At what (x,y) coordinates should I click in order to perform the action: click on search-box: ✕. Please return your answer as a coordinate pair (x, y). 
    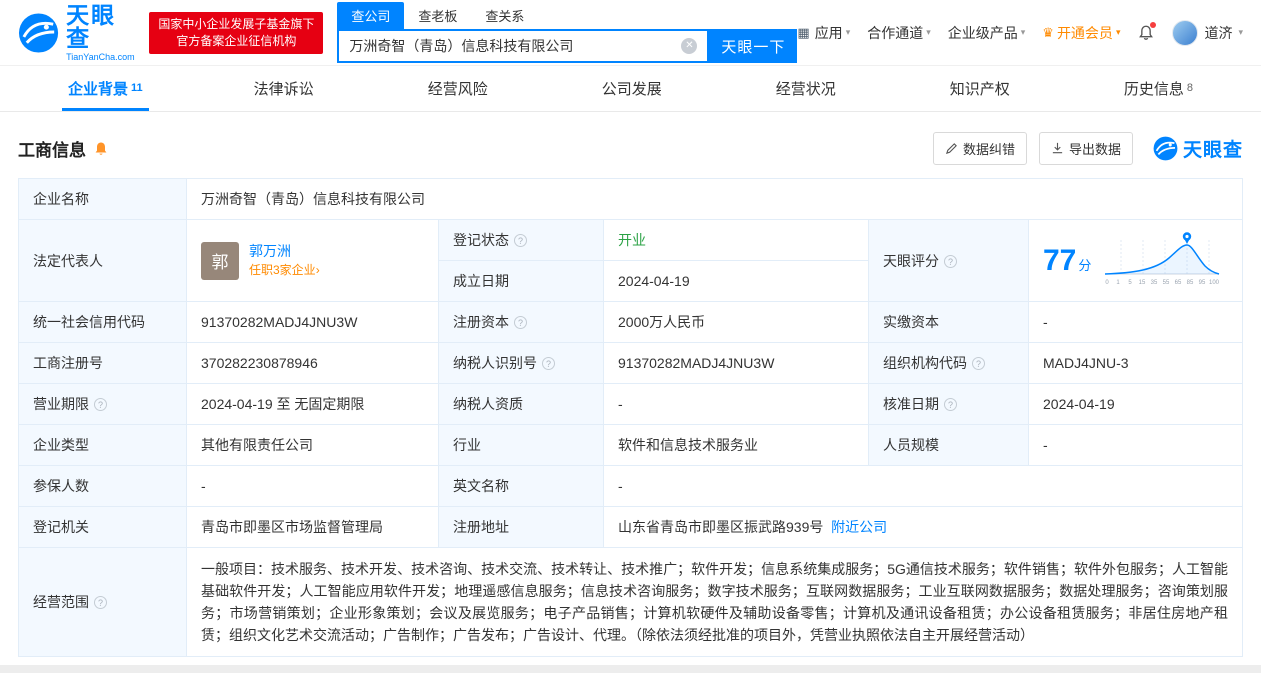
    Looking at the image, I should click on (523, 46).